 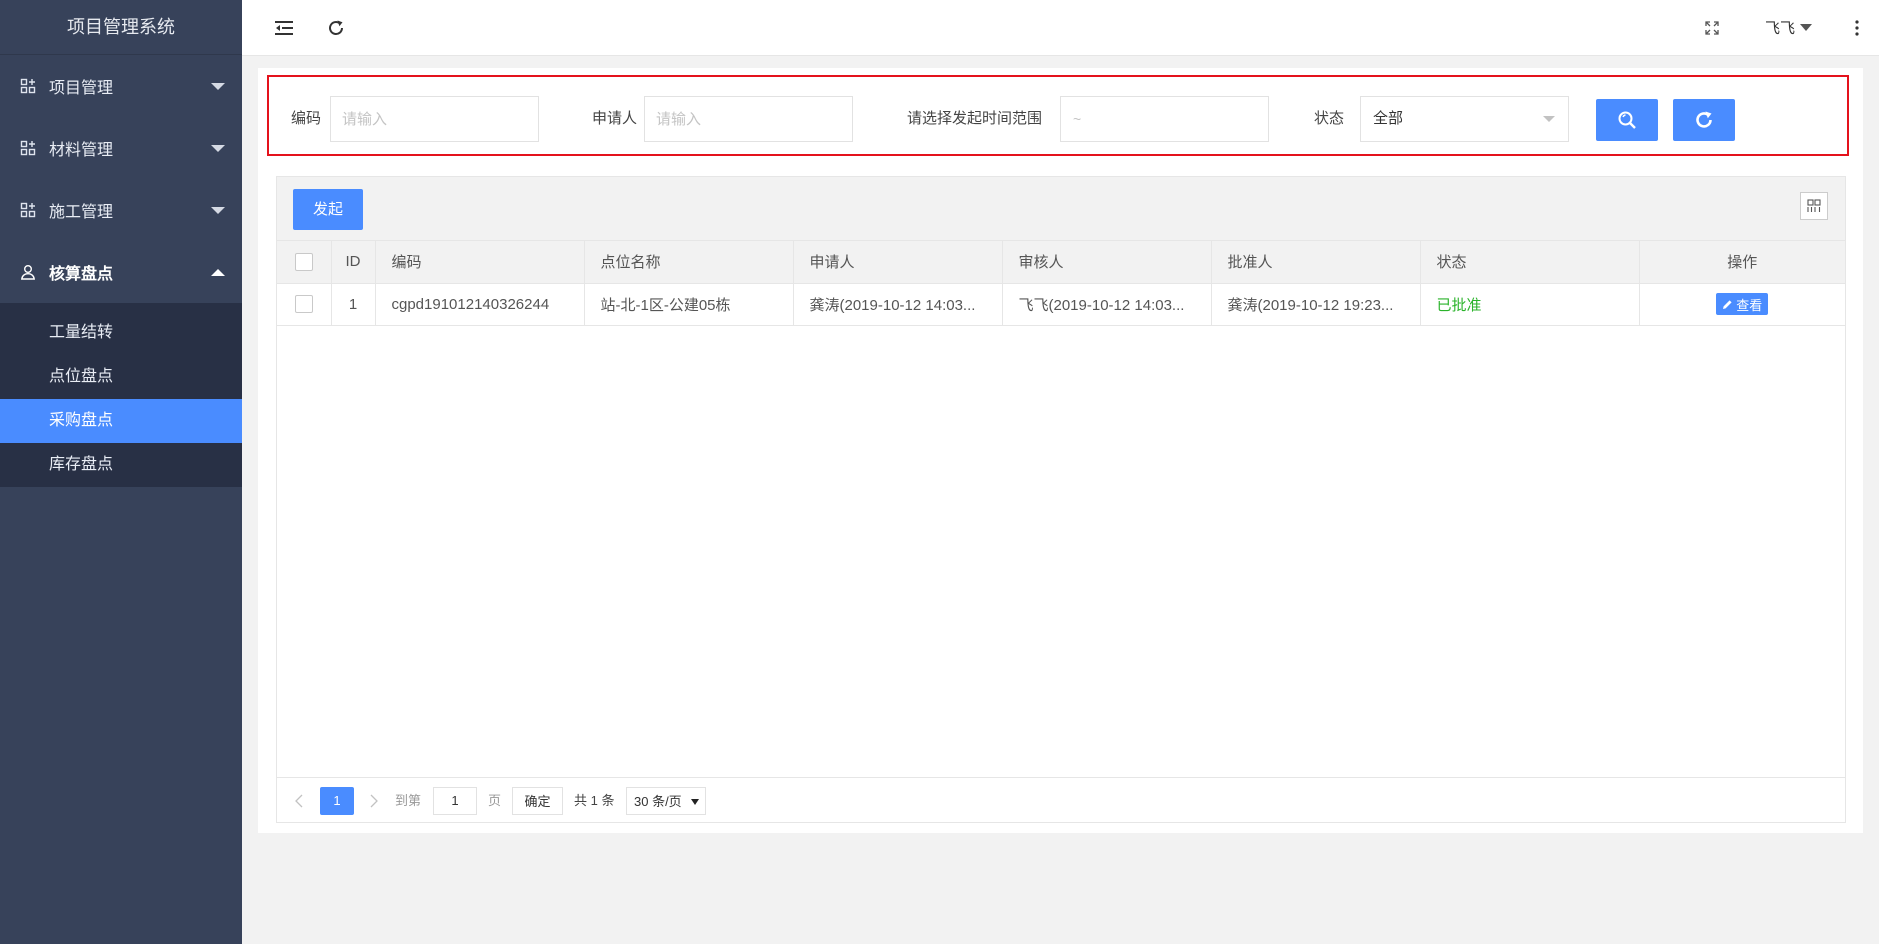 What do you see at coordinates (1107, 262) in the screenshot?
I see `col-header-reviewer: 审核人` at bounding box center [1107, 262].